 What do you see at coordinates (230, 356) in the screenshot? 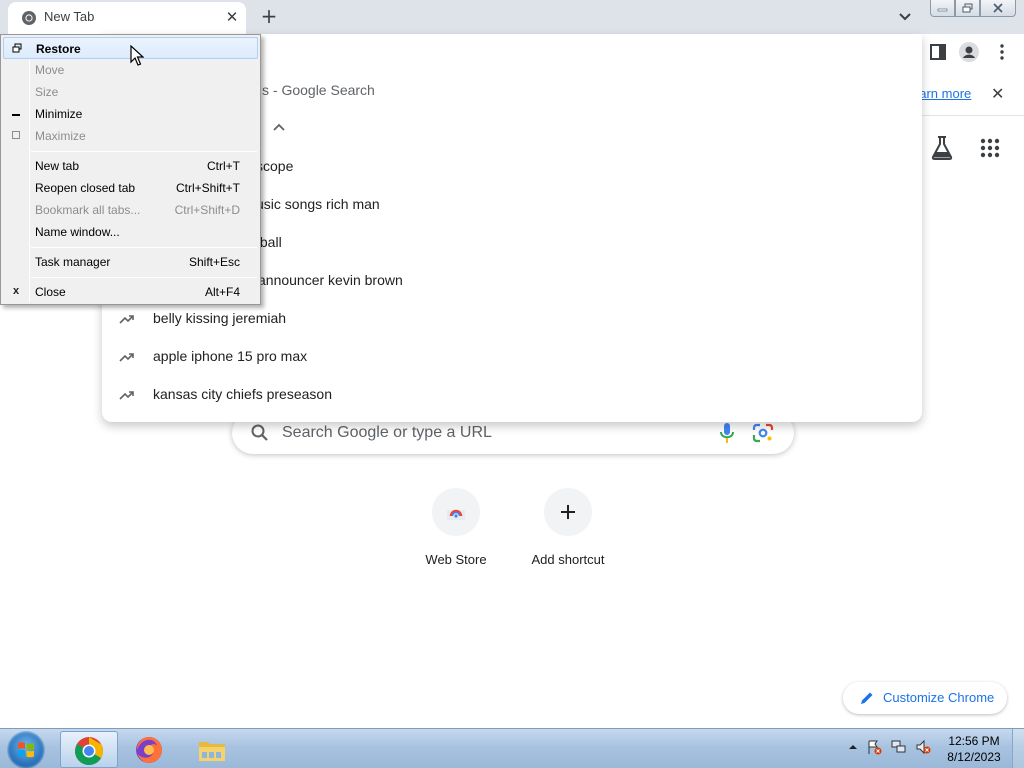
I see `suggestion-text: apple iphone 15 pro max` at bounding box center [230, 356].